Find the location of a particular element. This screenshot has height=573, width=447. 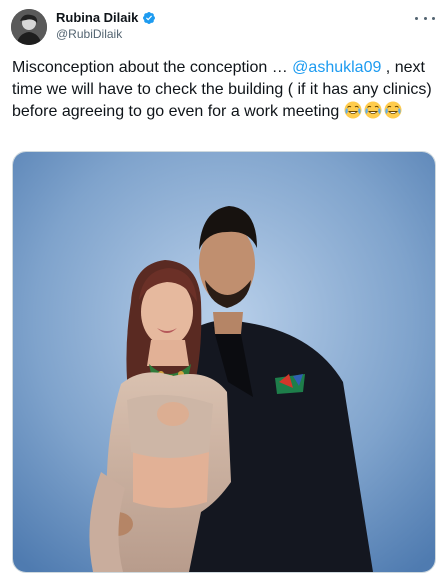

author-name-row: Rubina Dilaik is located at coordinates (106, 17).